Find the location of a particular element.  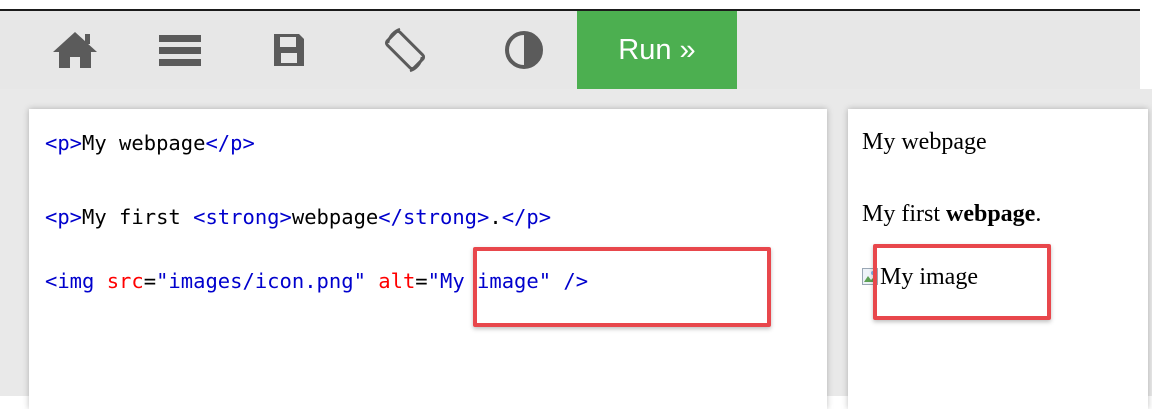

save-button is located at coordinates (289, 50).